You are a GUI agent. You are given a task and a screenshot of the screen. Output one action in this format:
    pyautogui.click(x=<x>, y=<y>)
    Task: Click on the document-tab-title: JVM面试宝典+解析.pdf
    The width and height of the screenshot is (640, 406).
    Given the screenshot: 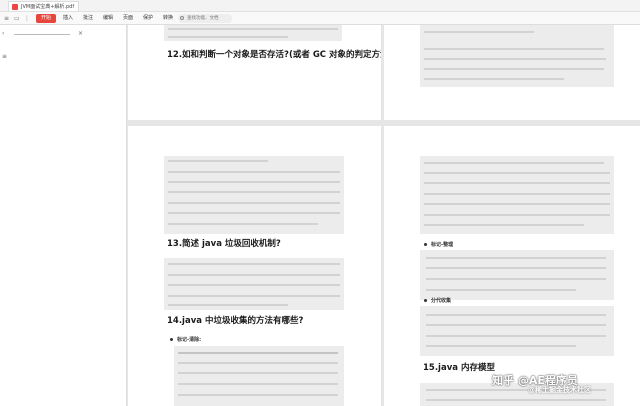 What is the action you would take?
    pyautogui.click(x=48, y=7)
    